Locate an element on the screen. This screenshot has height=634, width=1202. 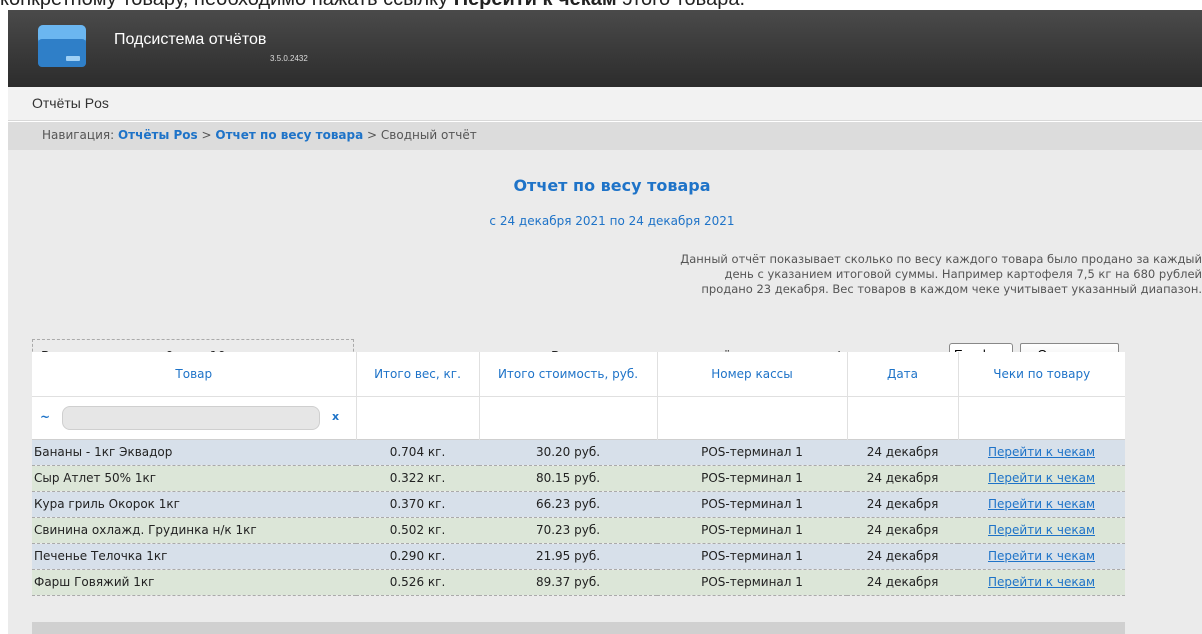
total-weight: 0.370 кг. is located at coordinates (417, 504).